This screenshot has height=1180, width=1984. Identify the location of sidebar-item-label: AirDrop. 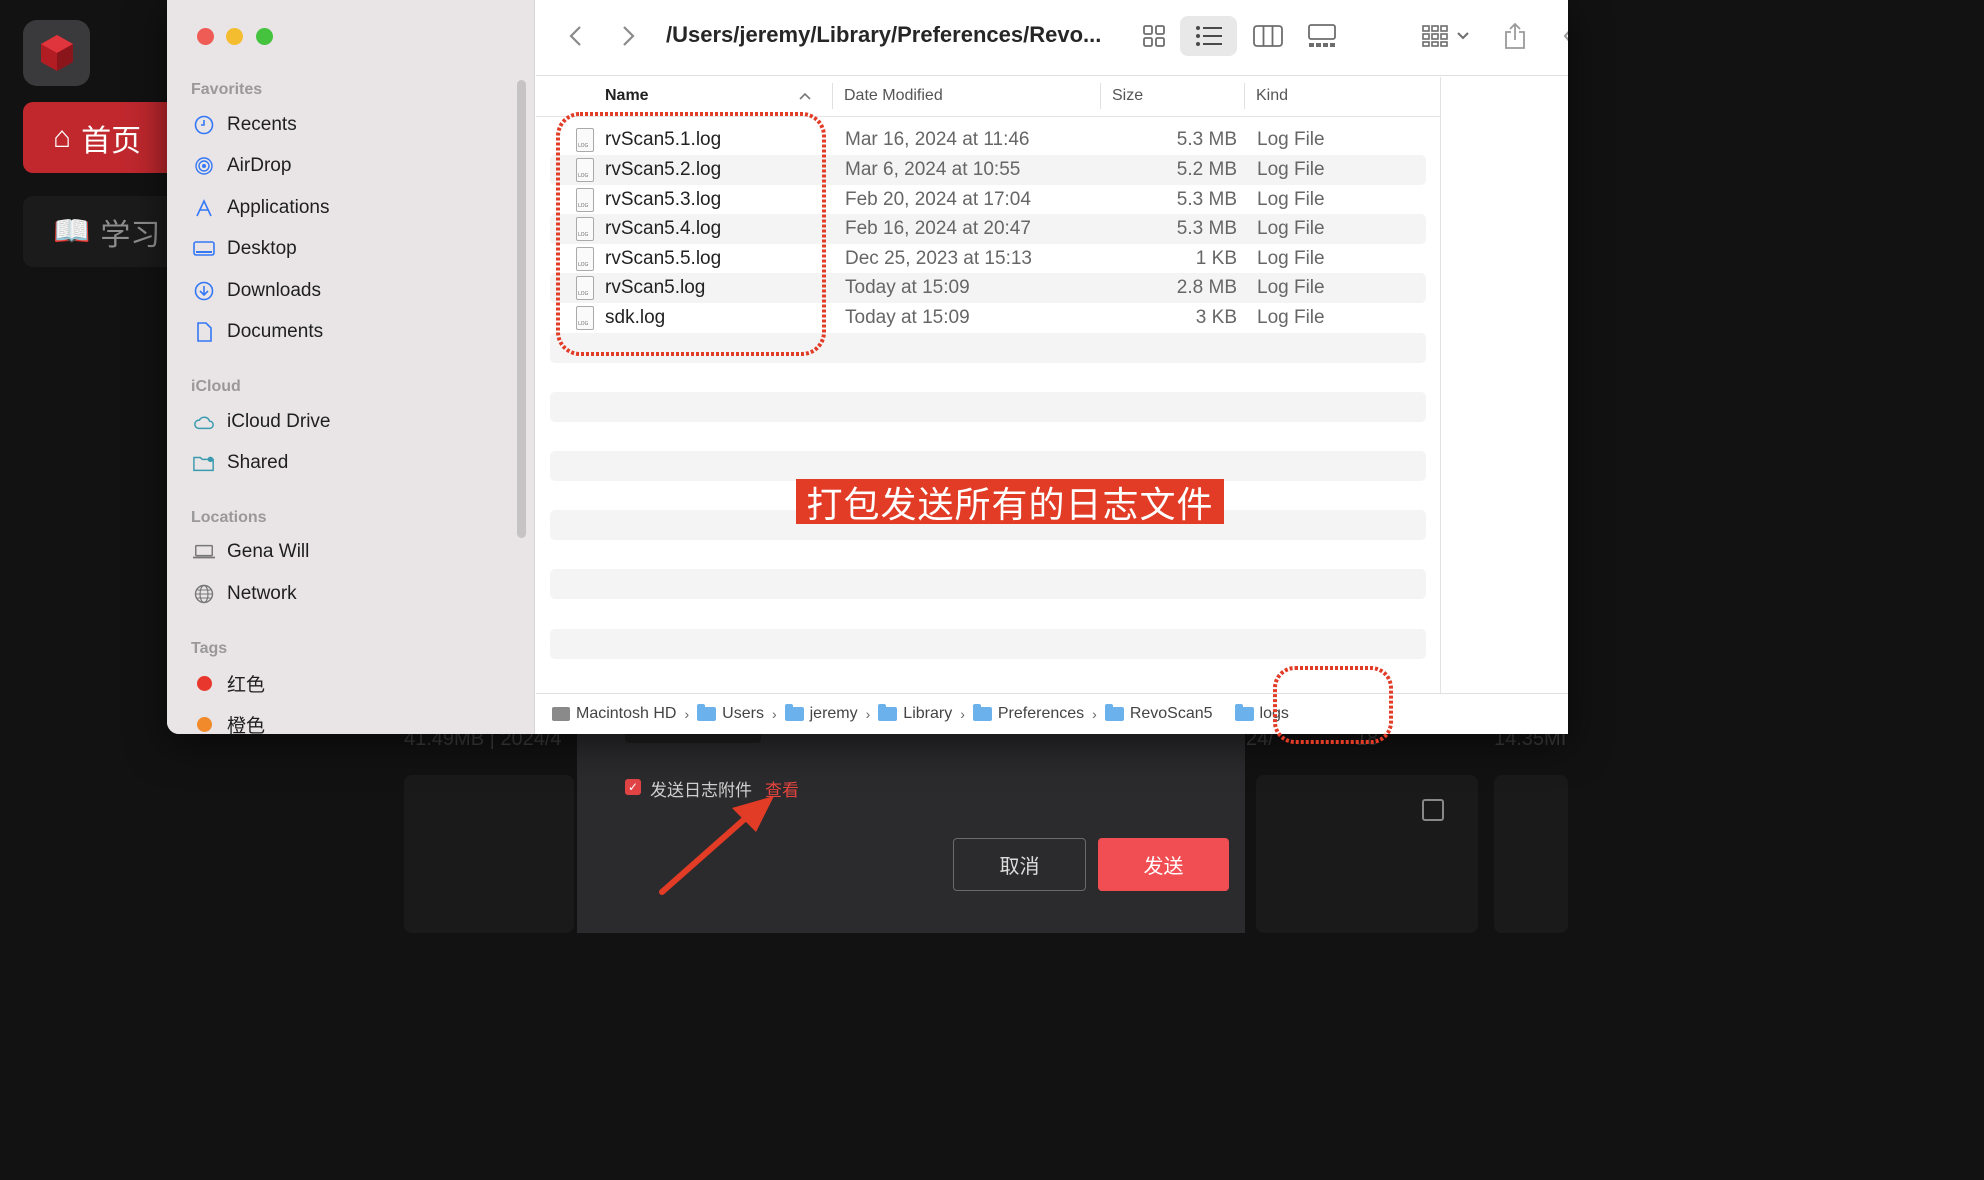
(259, 165).